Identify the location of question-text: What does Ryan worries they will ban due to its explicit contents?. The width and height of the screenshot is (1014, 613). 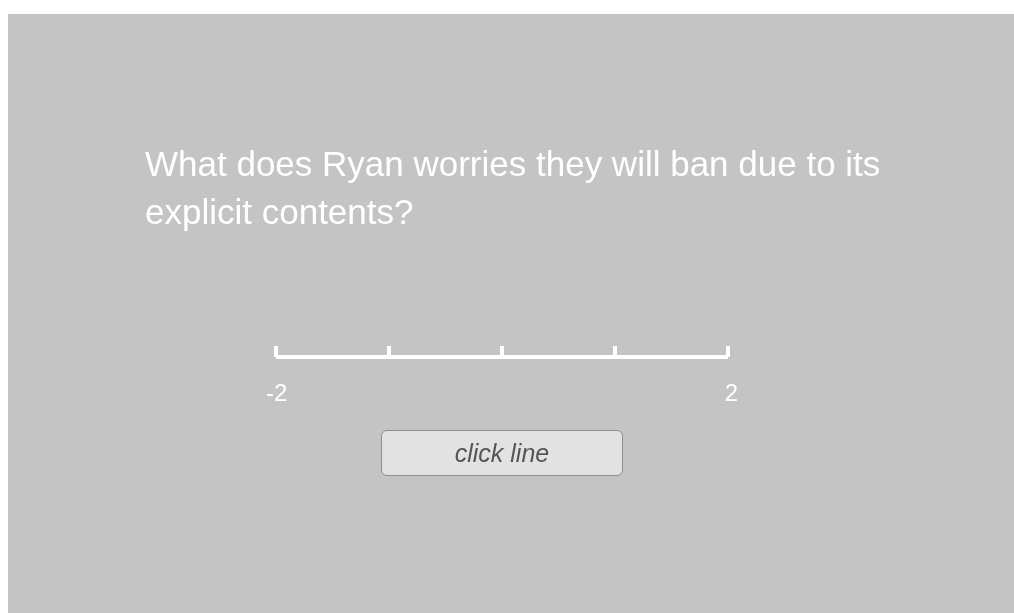
(513, 188).